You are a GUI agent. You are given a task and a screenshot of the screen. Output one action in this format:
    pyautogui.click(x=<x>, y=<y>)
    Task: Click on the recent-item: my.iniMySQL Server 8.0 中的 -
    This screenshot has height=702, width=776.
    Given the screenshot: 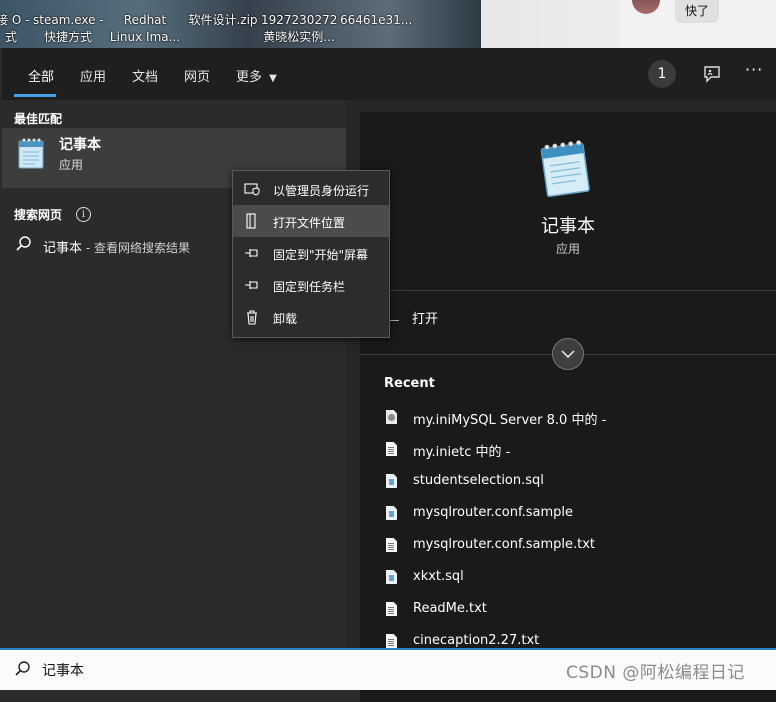 What is the action you would take?
    pyautogui.click(x=576, y=420)
    